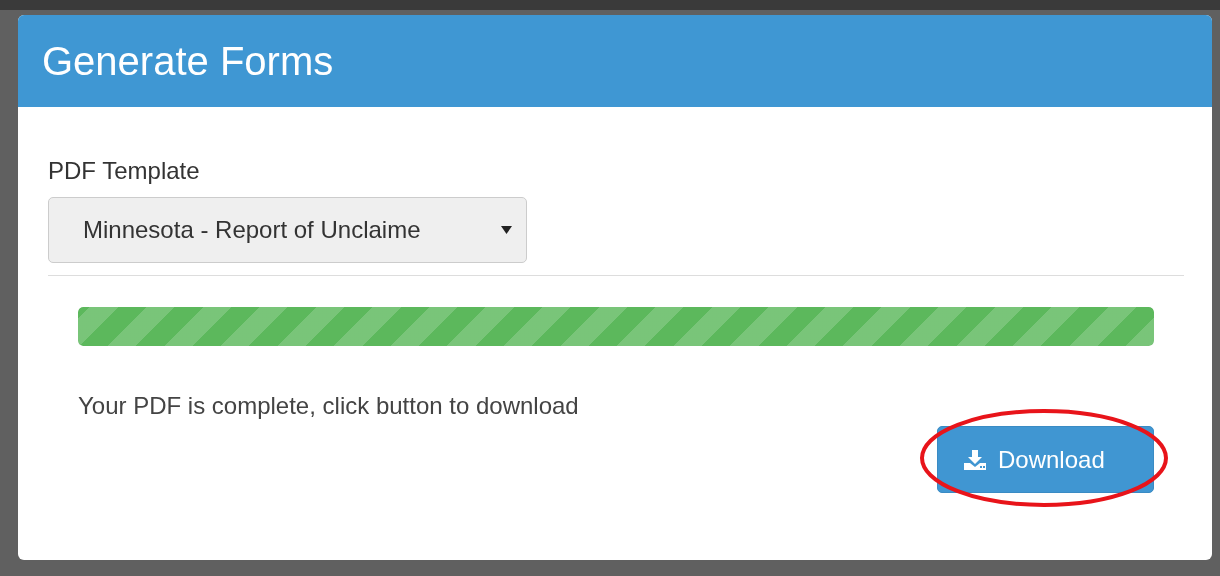 This screenshot has width=1220, height=576. Describe the element at coordinates (506, 230) in the screenshot. I see `caret-icon` at that location.